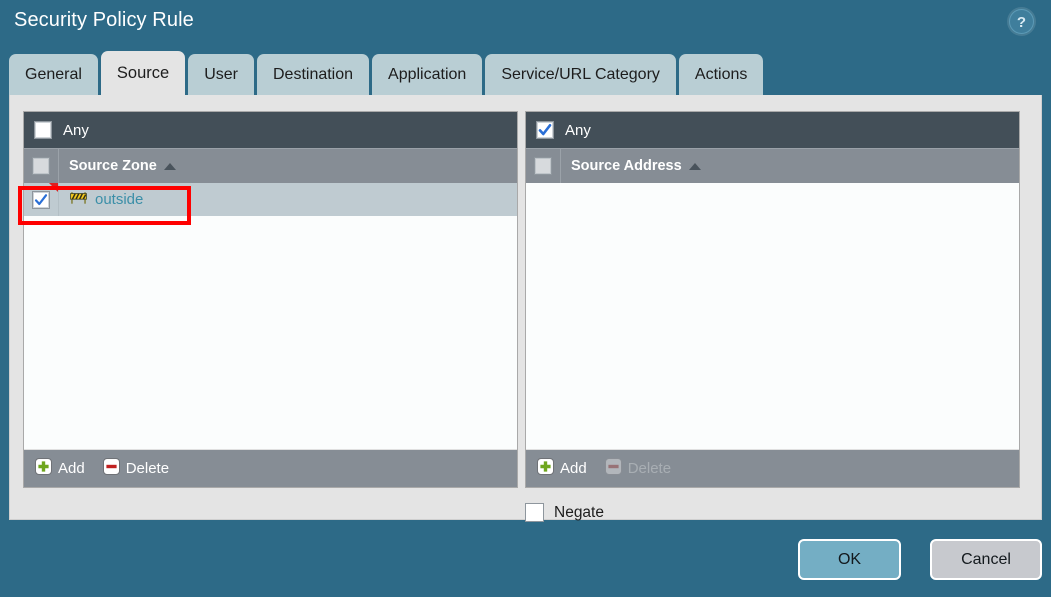 Image resolution: width=1051 pixels, height=597 pixels. I want to click on source-zone-add-button: Add, so click(60, 468).